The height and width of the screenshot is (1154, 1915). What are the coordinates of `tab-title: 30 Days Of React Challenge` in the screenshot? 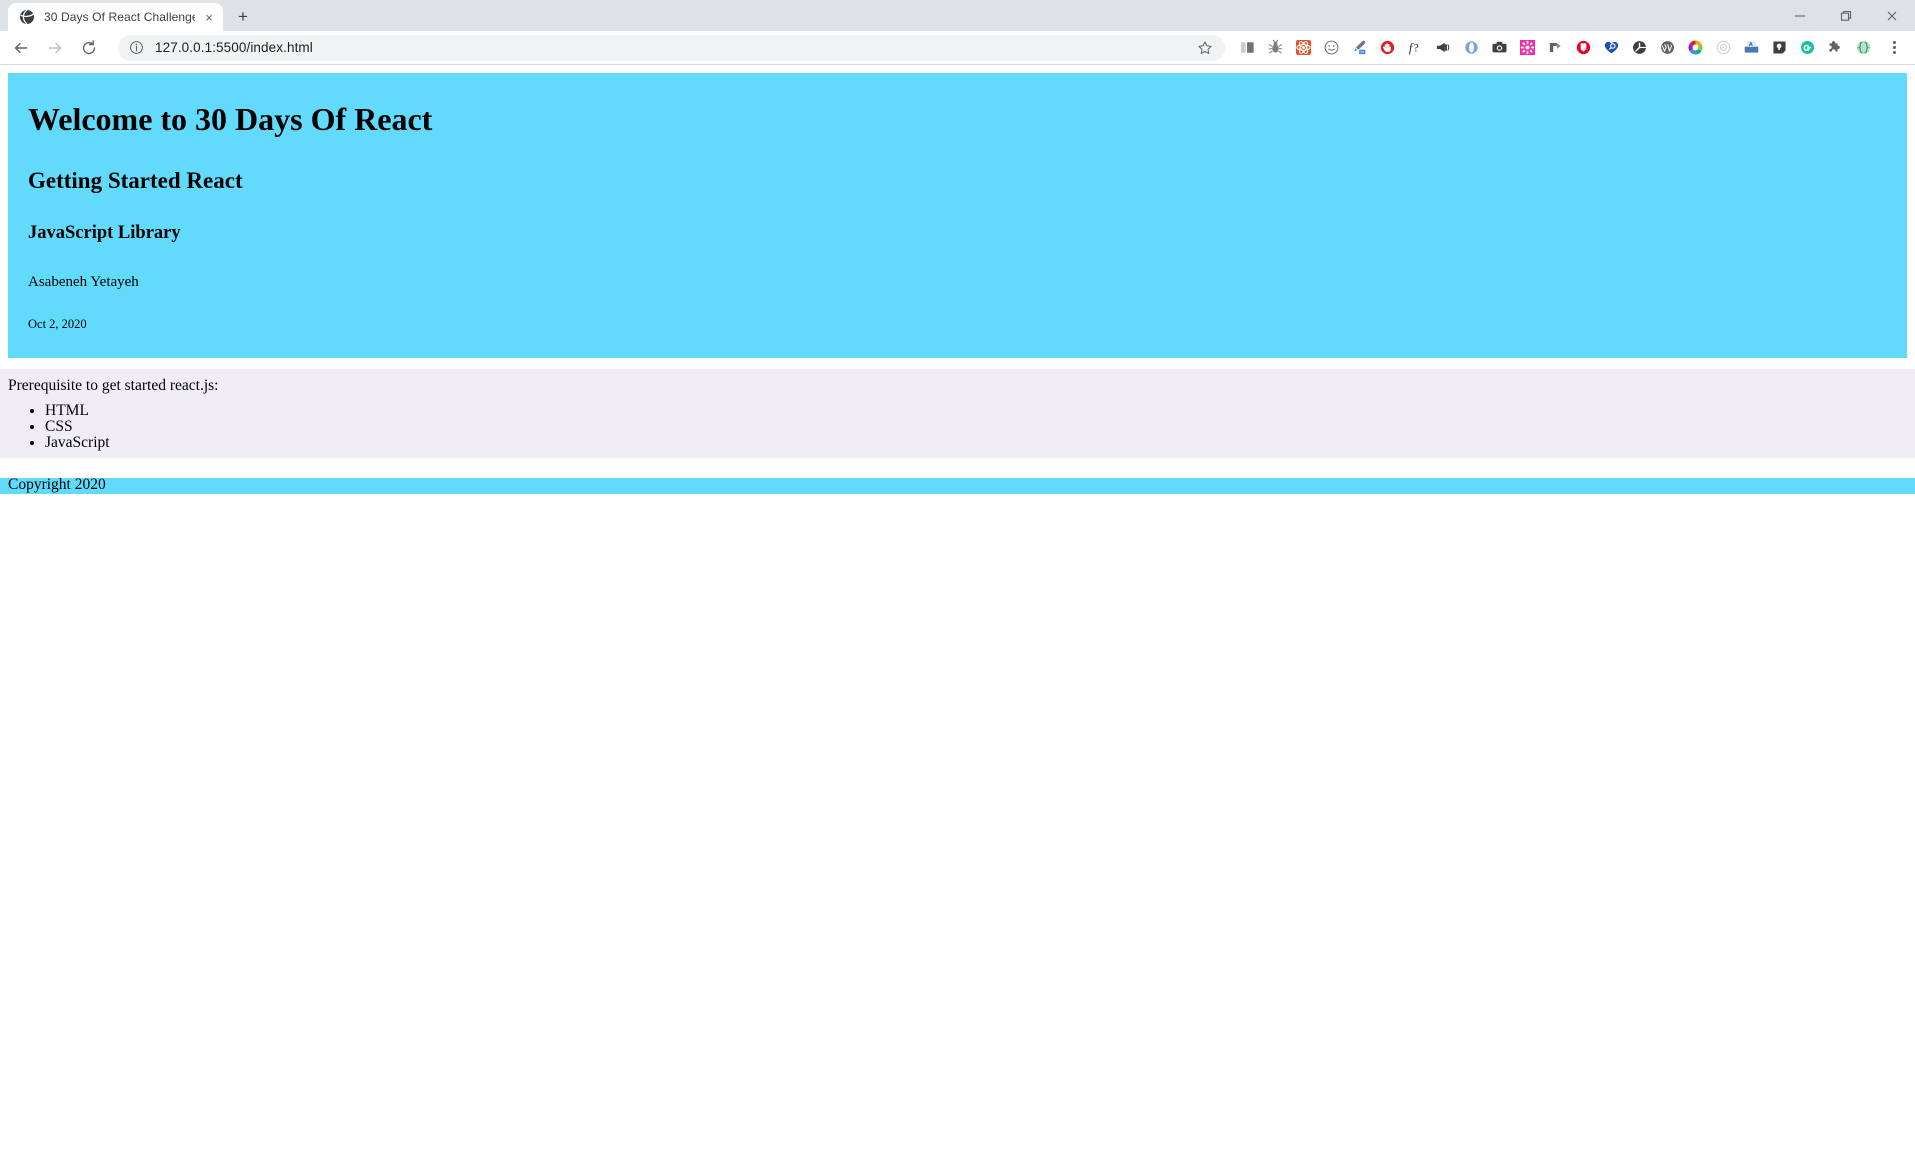 It's located at (119, 17).